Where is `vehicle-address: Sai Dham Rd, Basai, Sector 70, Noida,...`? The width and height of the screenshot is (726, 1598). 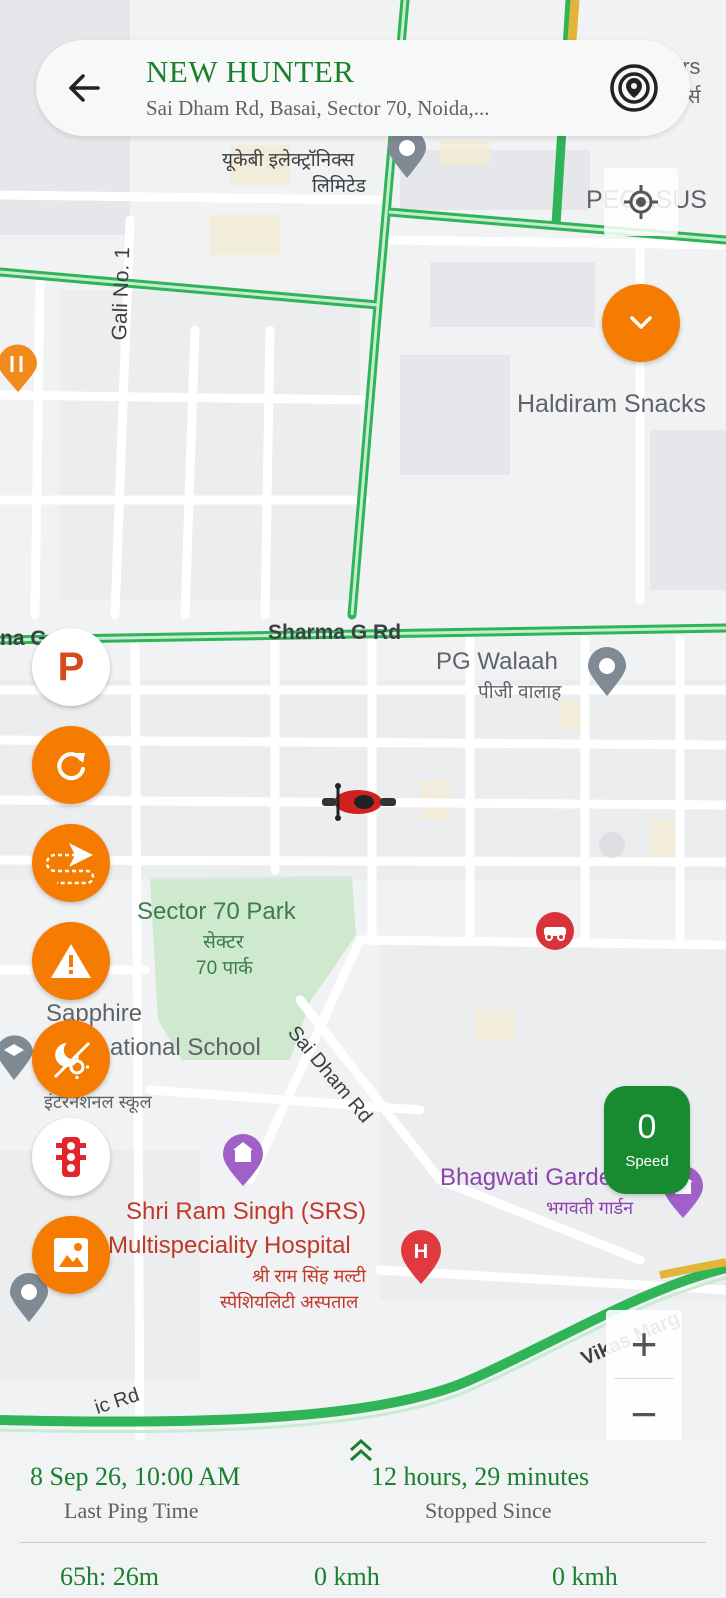
vehicle-address: Sai Dham Rd, Basai, Sector 70, Noida,... is located at coordinates (318, 108).